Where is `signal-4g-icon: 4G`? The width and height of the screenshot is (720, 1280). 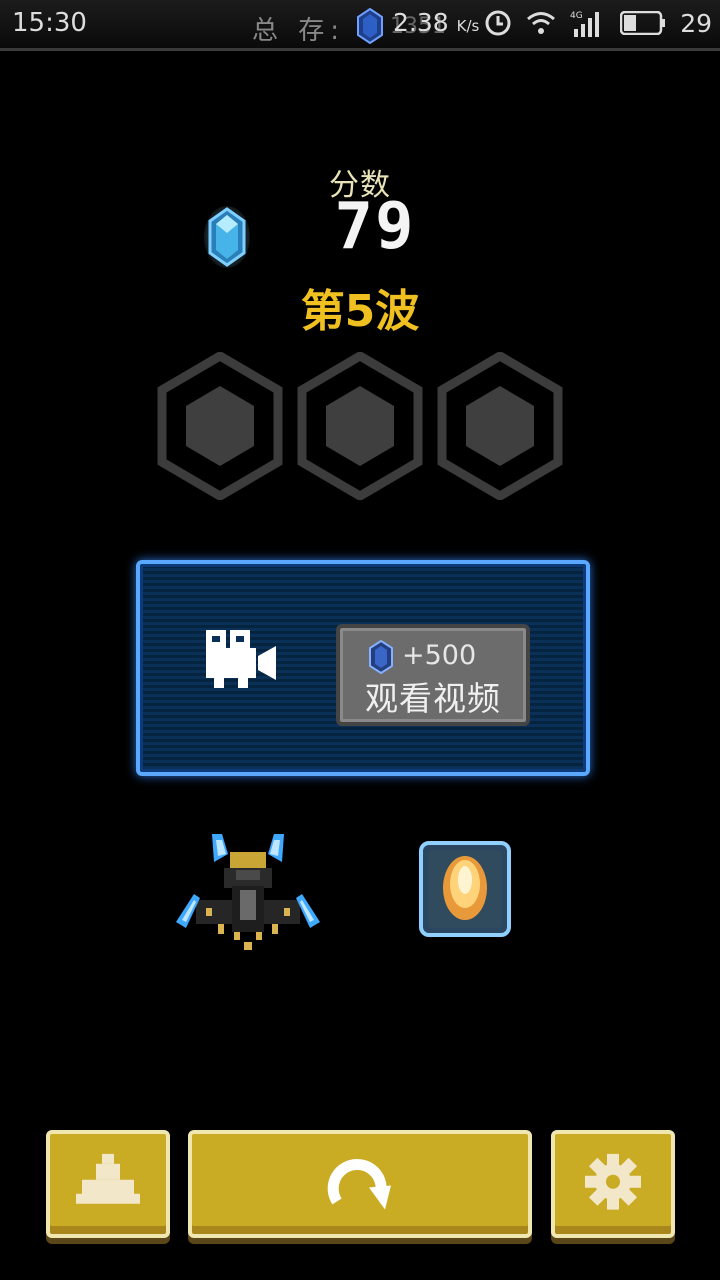 signal-4g-icon: 4G is located at coordinates (585, 24).